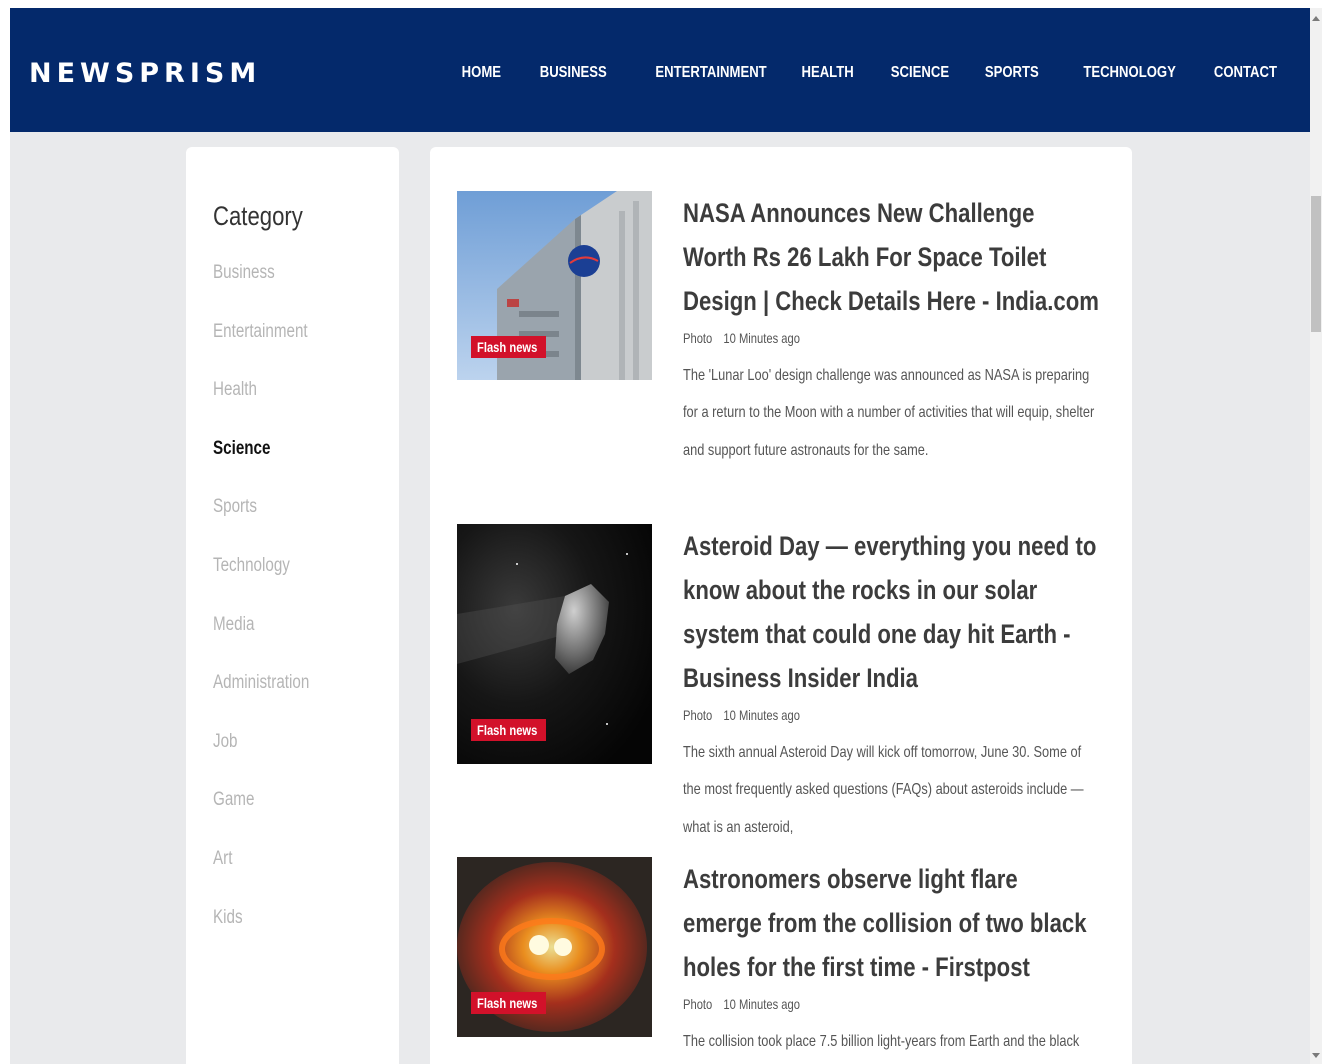 The width and height of the screenshot is (1322, 1064). I want to click on category-item-administration: Administration, so click(261, 700).